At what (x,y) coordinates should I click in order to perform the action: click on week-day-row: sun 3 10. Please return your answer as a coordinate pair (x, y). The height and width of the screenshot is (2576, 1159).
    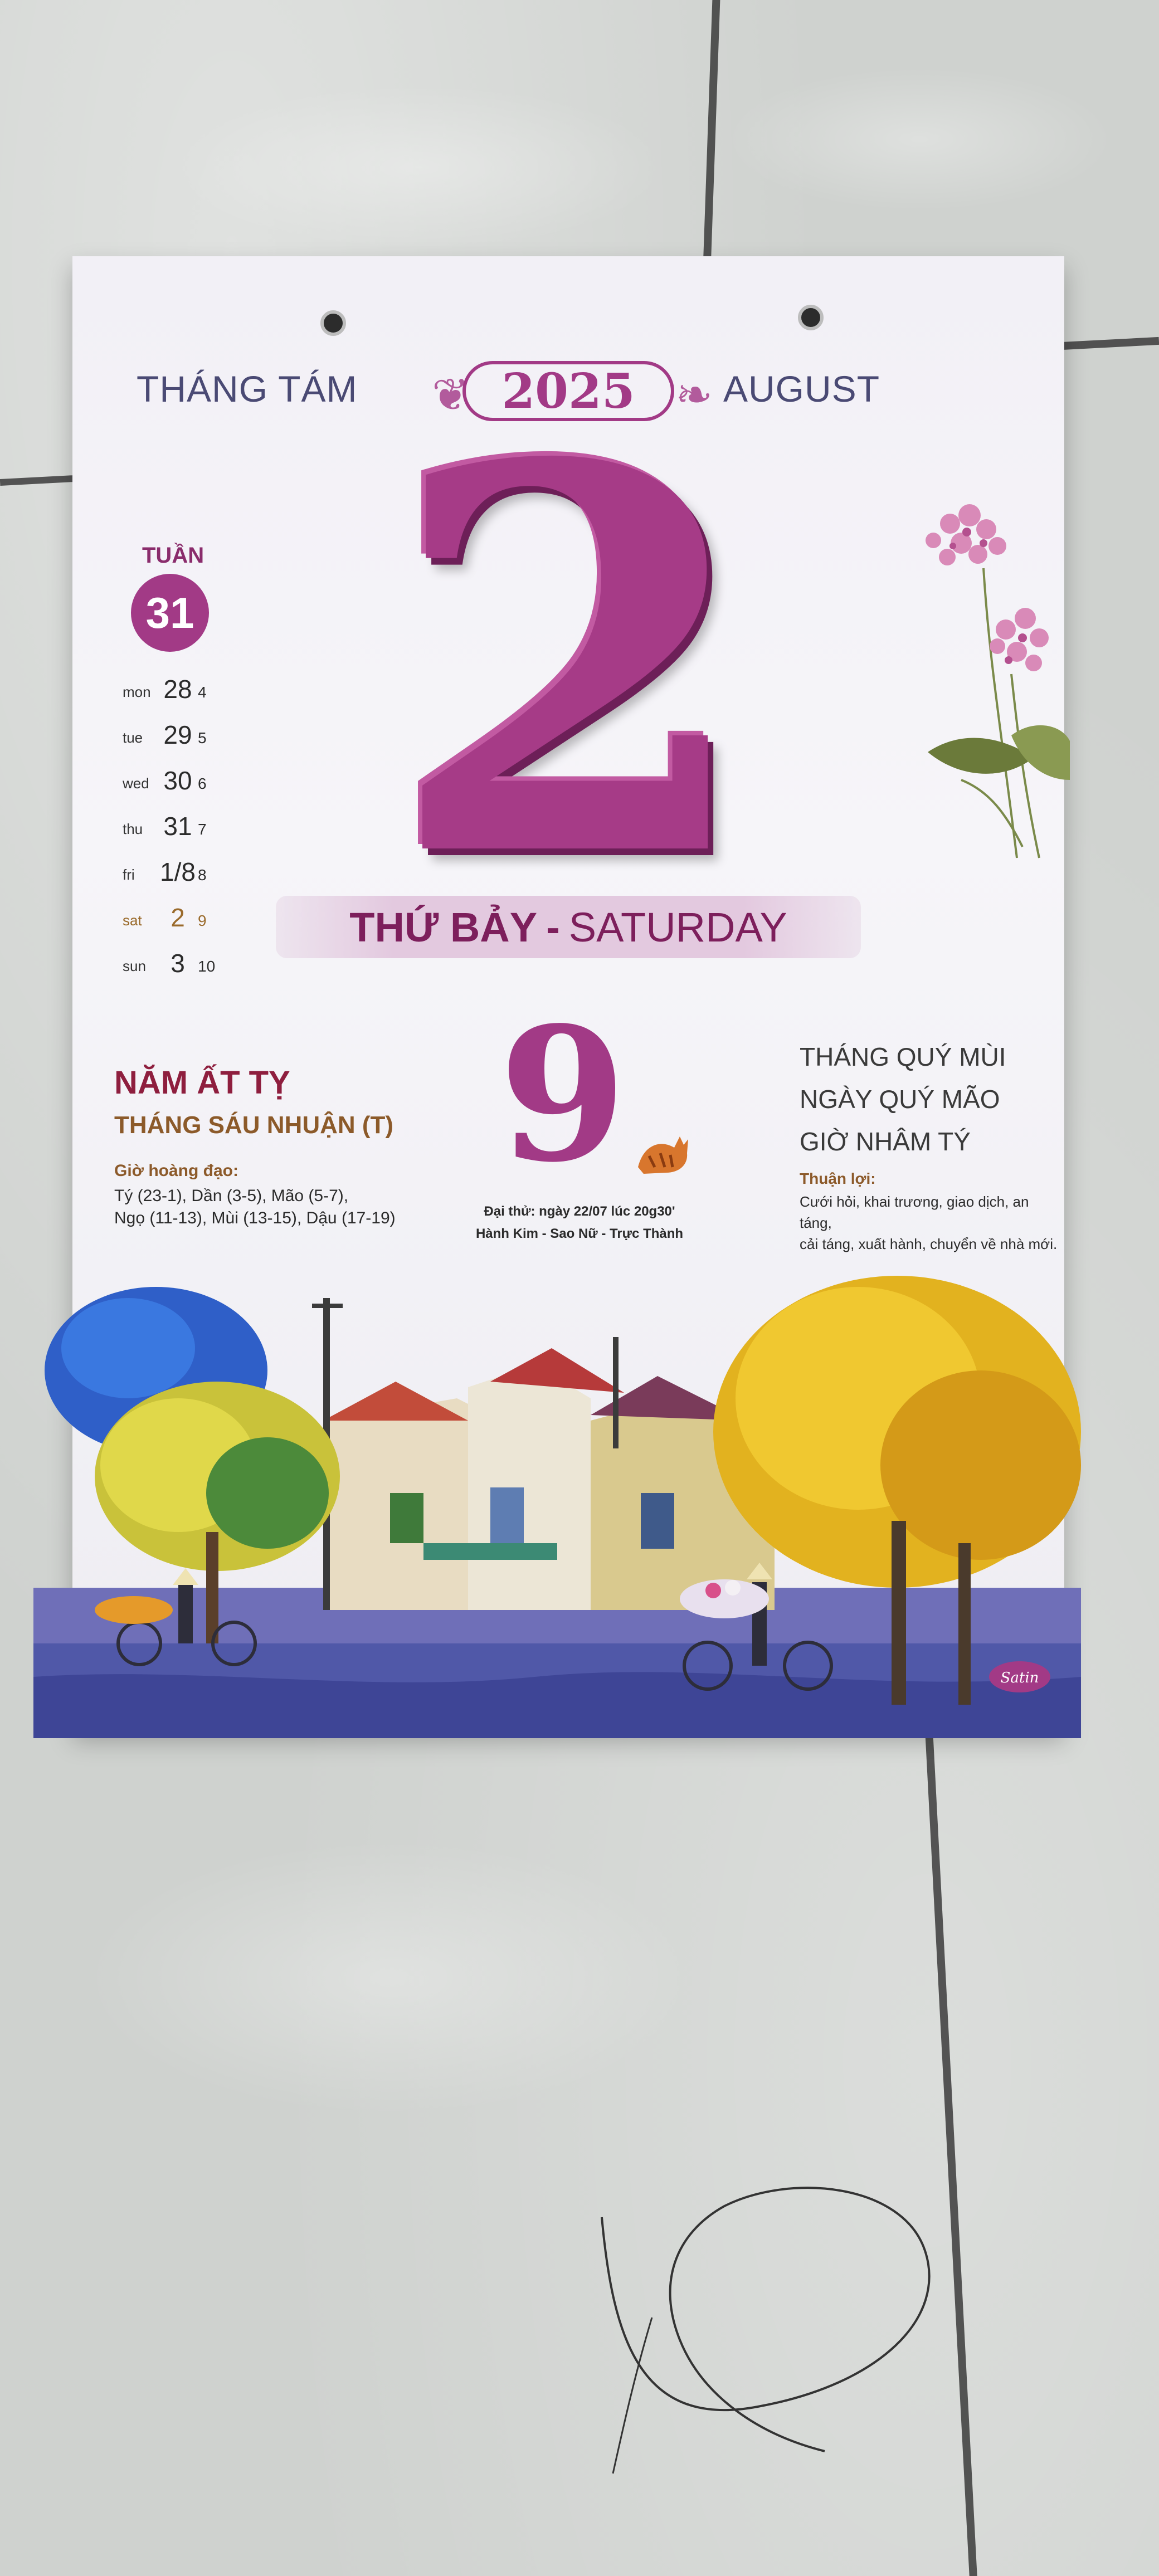
    Looking at the image, I should click on (179, 968).